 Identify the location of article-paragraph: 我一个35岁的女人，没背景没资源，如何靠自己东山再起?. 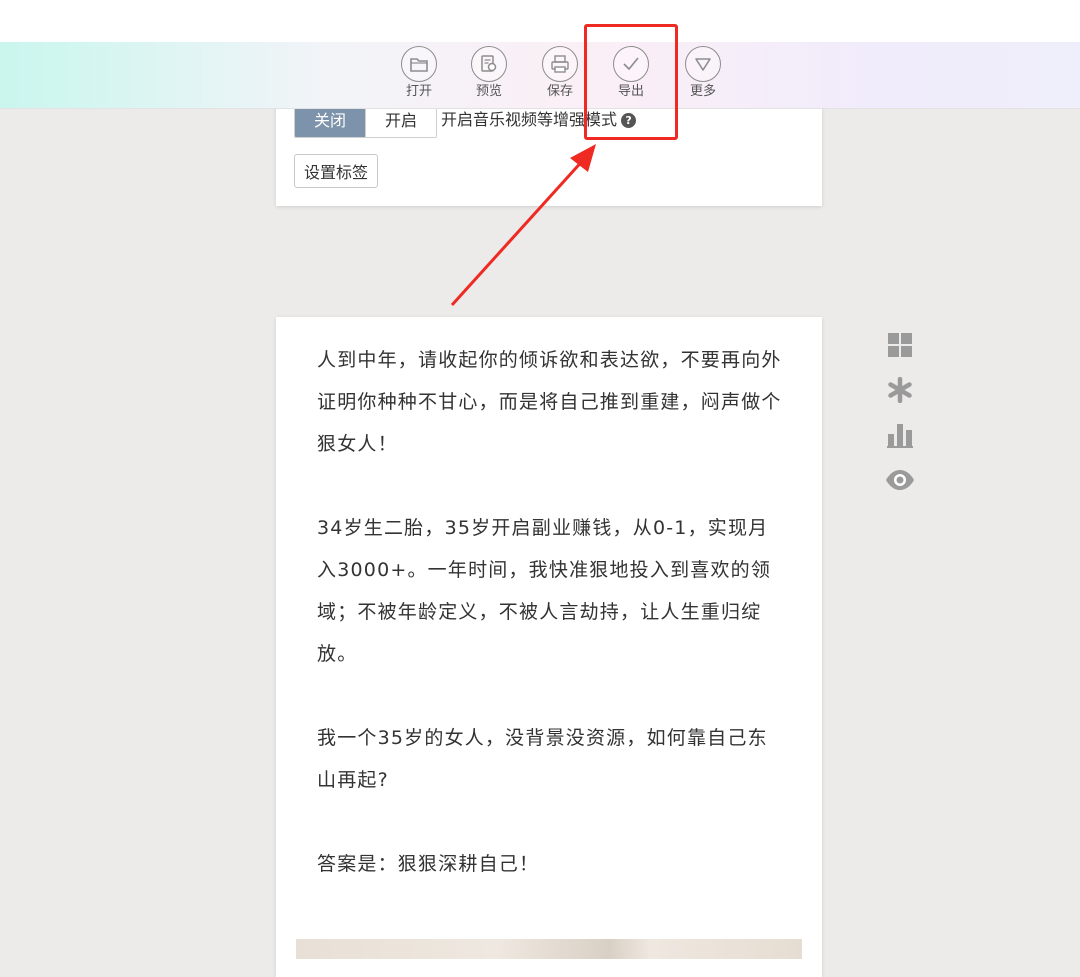
(542, 759).